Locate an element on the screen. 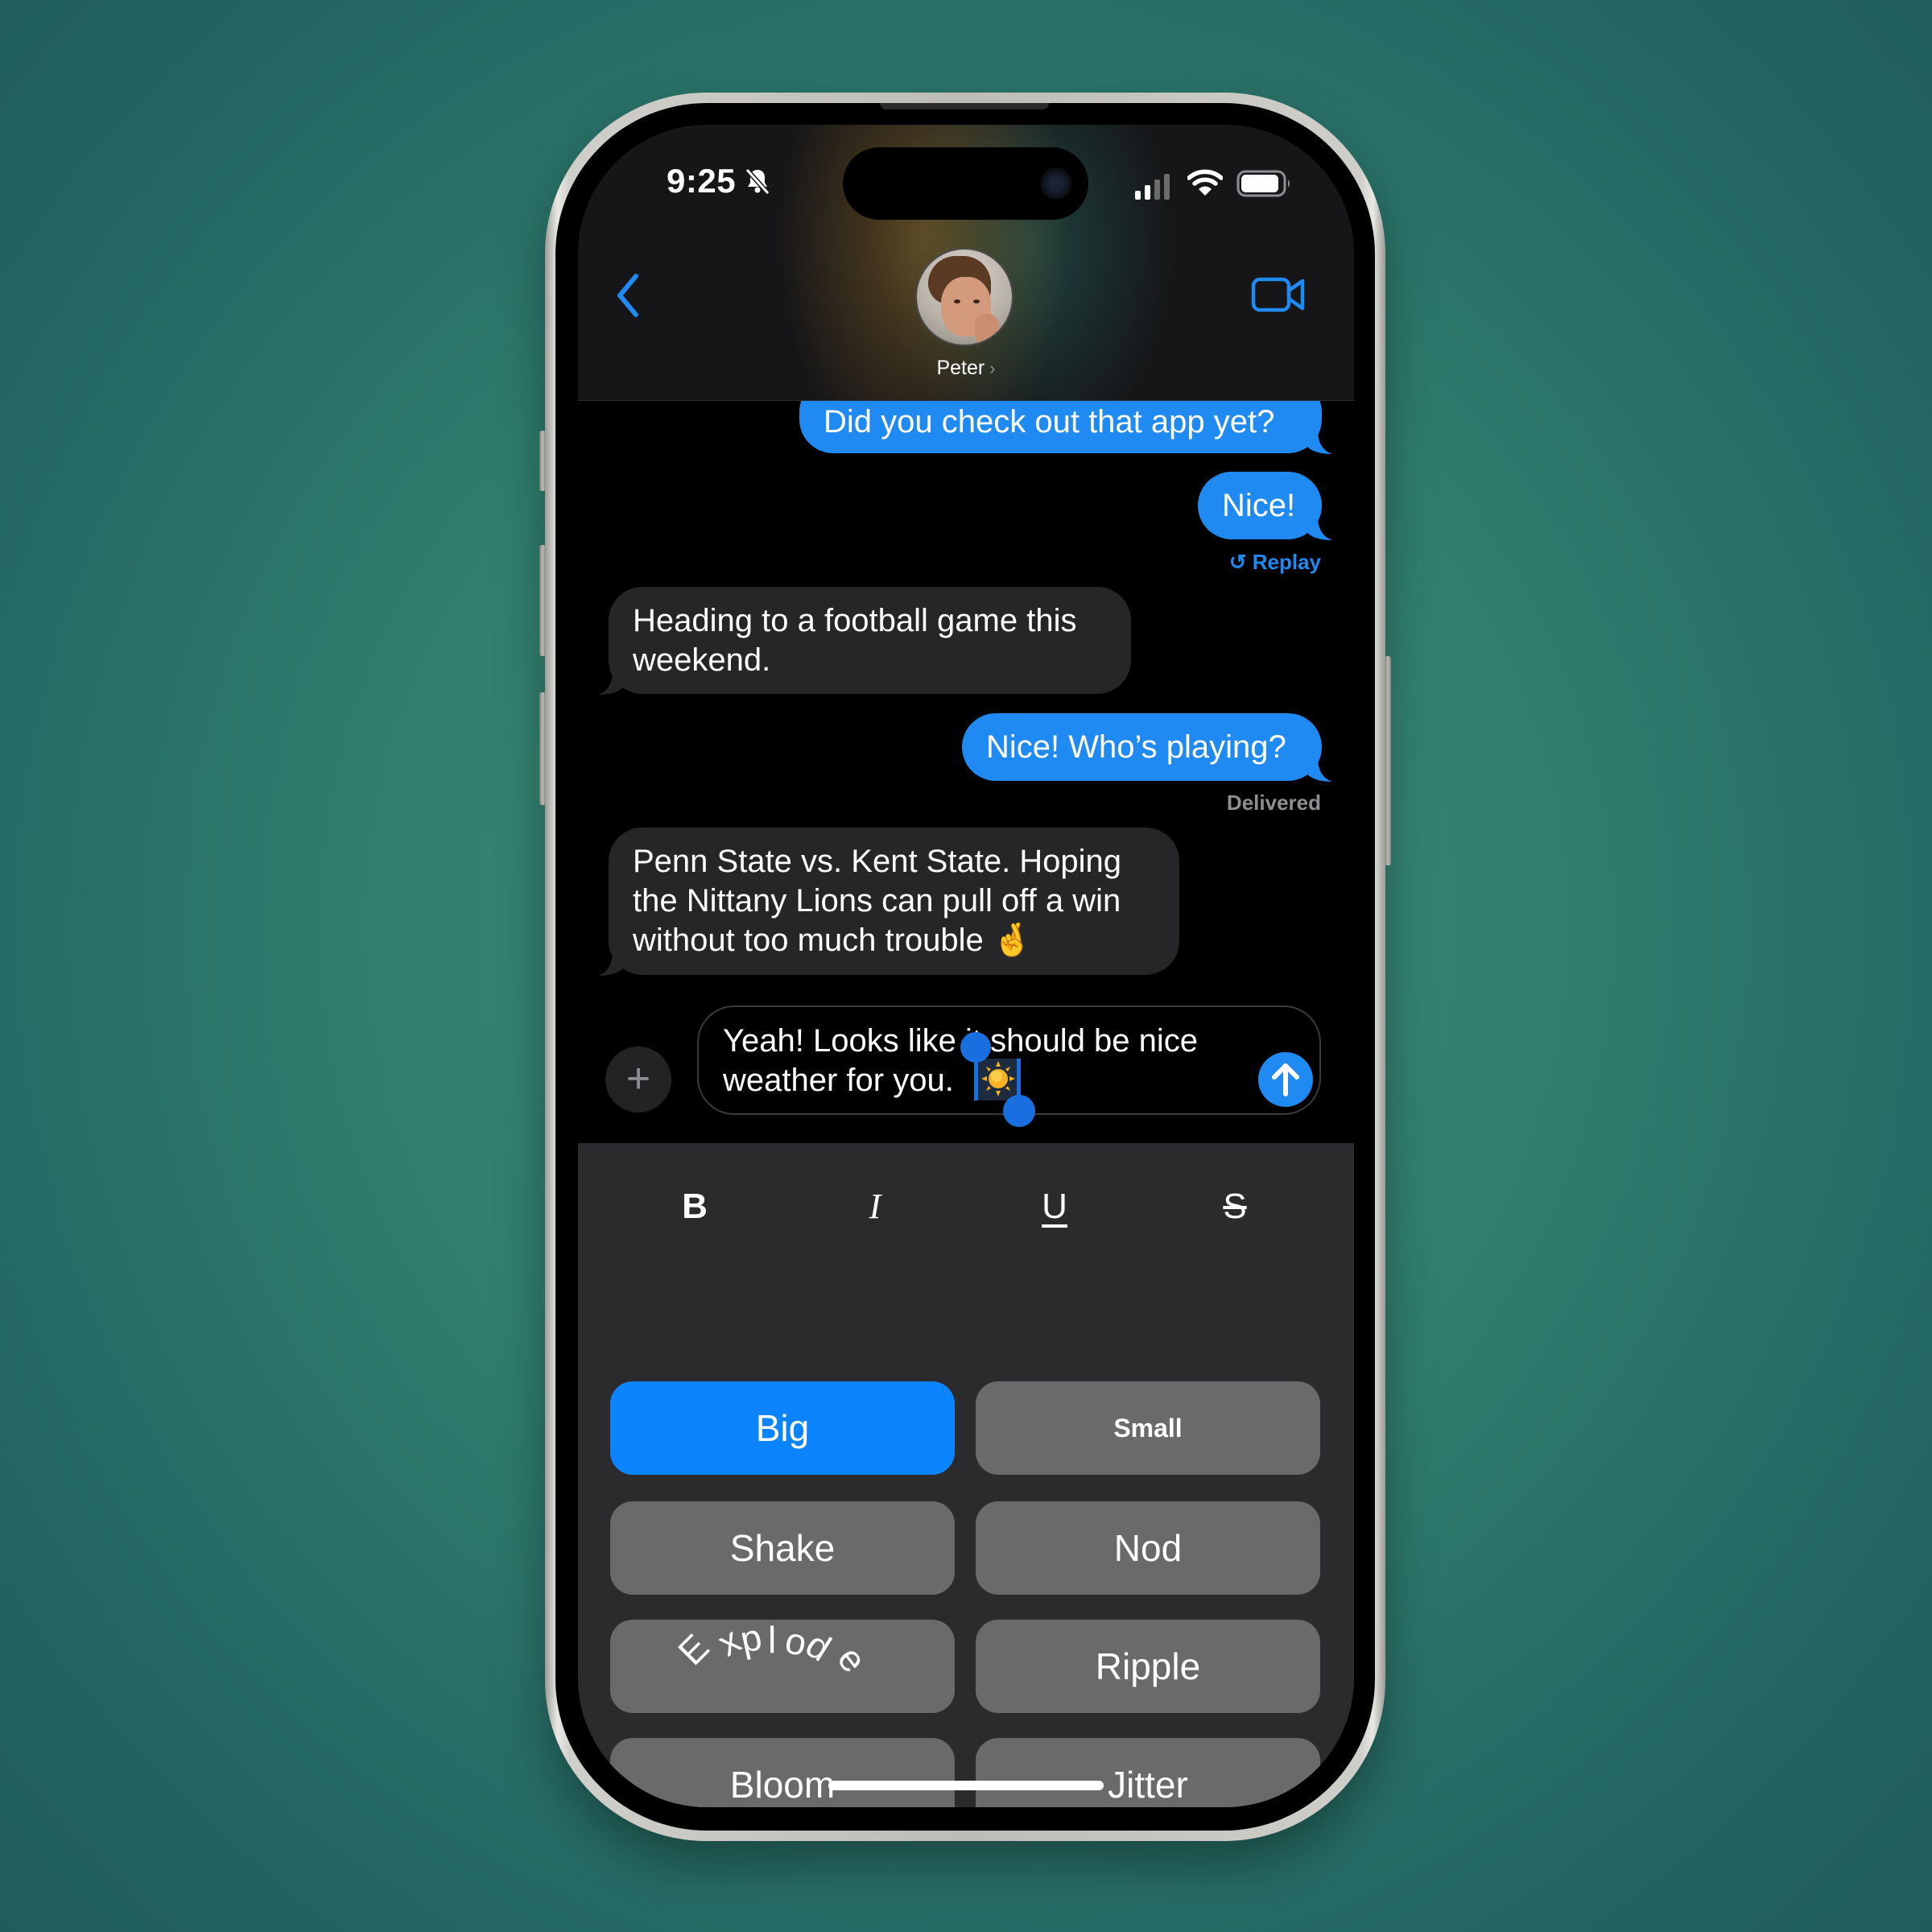 This screenshot has width=1932, height=1932. replay-label: Replay is located at coordinates (1286, 562).